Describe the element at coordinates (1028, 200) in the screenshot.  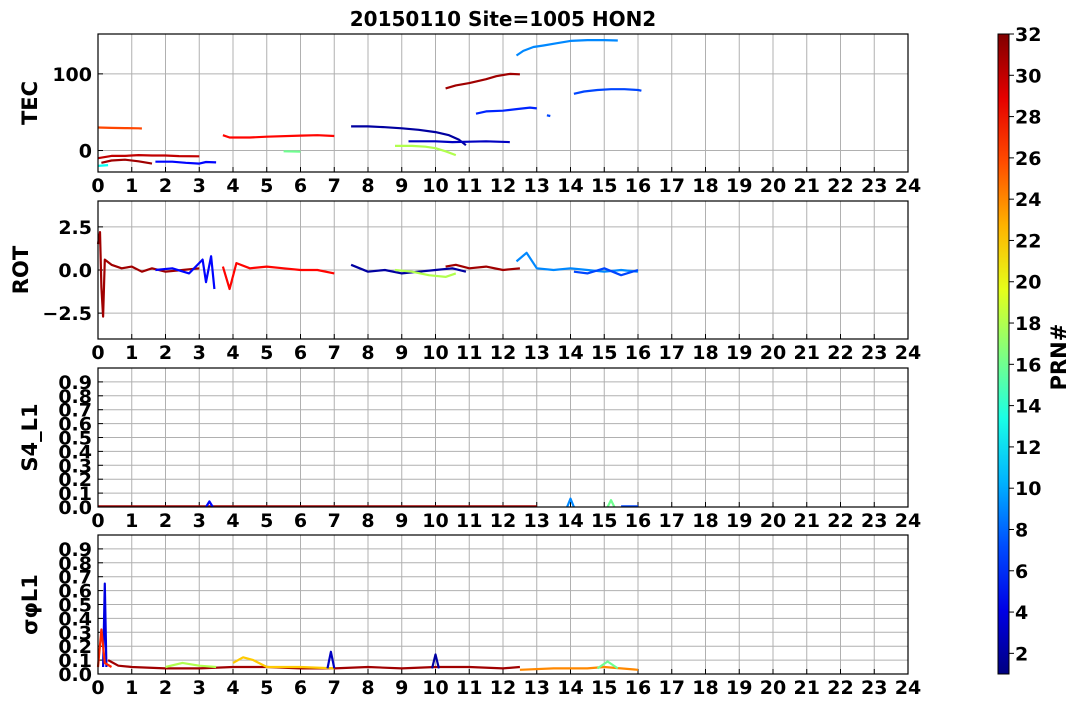
I see `colorbar-tick-label: 24` at that location.